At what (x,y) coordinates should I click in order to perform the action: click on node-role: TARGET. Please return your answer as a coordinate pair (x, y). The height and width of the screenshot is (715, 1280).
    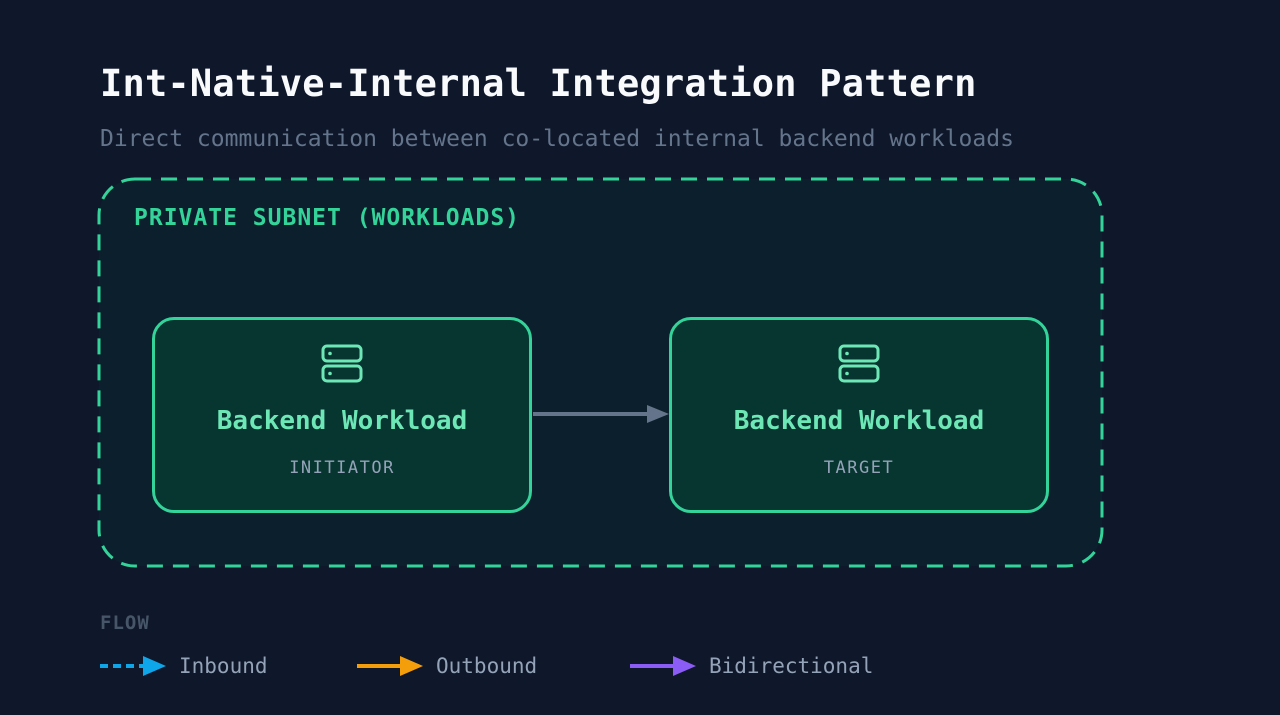
    Looking at the image, I should click on (859, 468).